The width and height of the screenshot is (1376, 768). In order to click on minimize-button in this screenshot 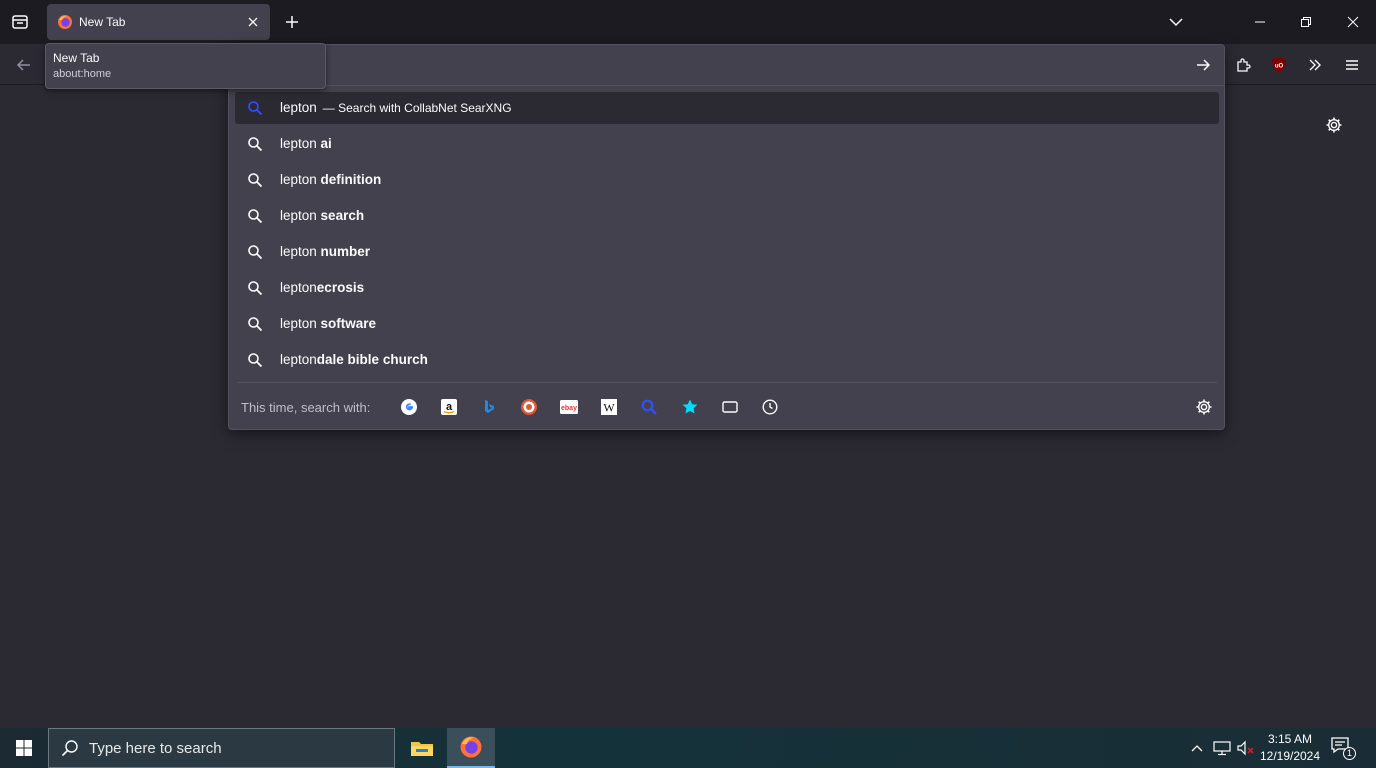, I will do `click(1260, 22)`.